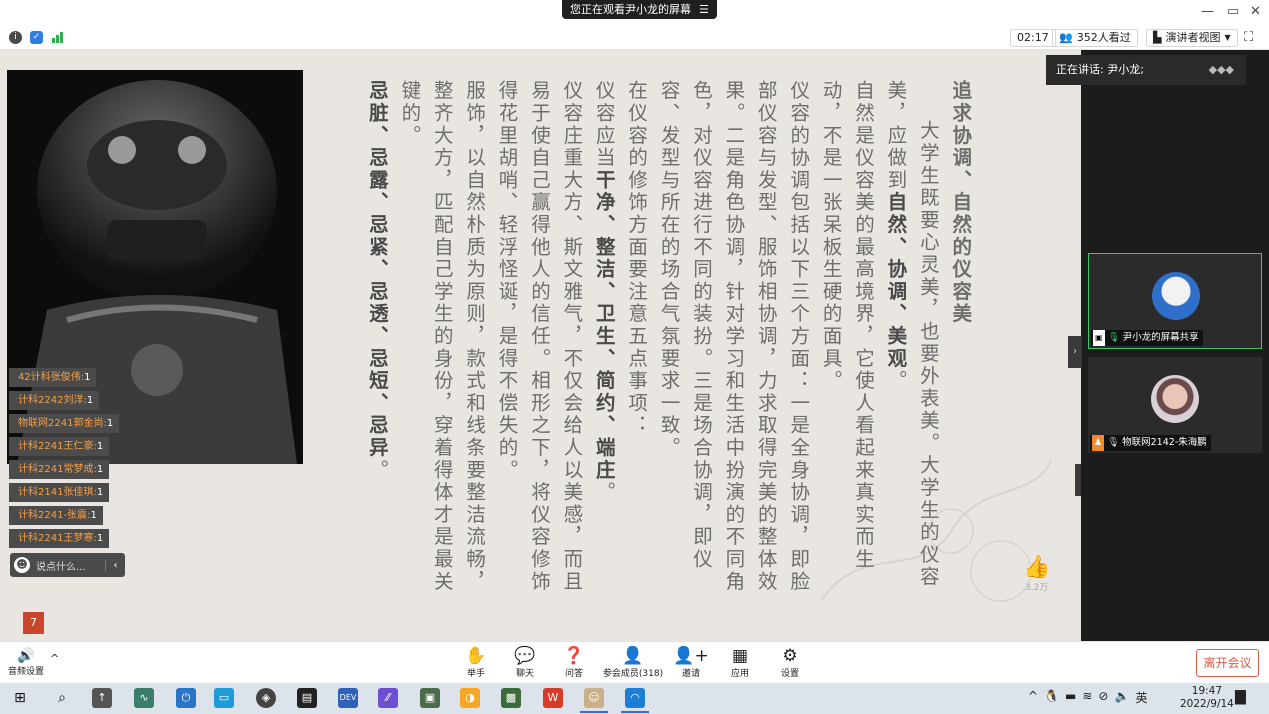 Image resolution: width=1269 pixels, height=714 pixels. What do you see at coordinates (144, 698) in the screenshot?
I see `wave-app-icon: ∿` at bounding box center [144, 698].